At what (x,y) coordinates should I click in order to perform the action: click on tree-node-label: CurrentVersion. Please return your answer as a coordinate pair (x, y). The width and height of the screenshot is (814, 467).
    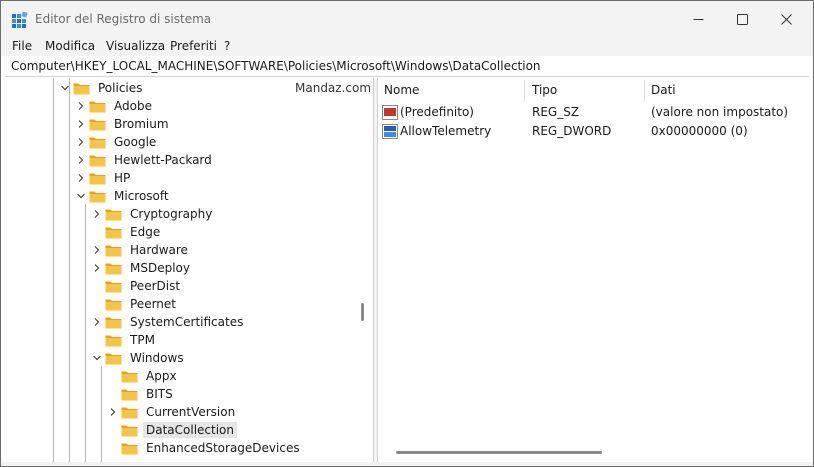
    Looking at the image, I should click on (191, 412).